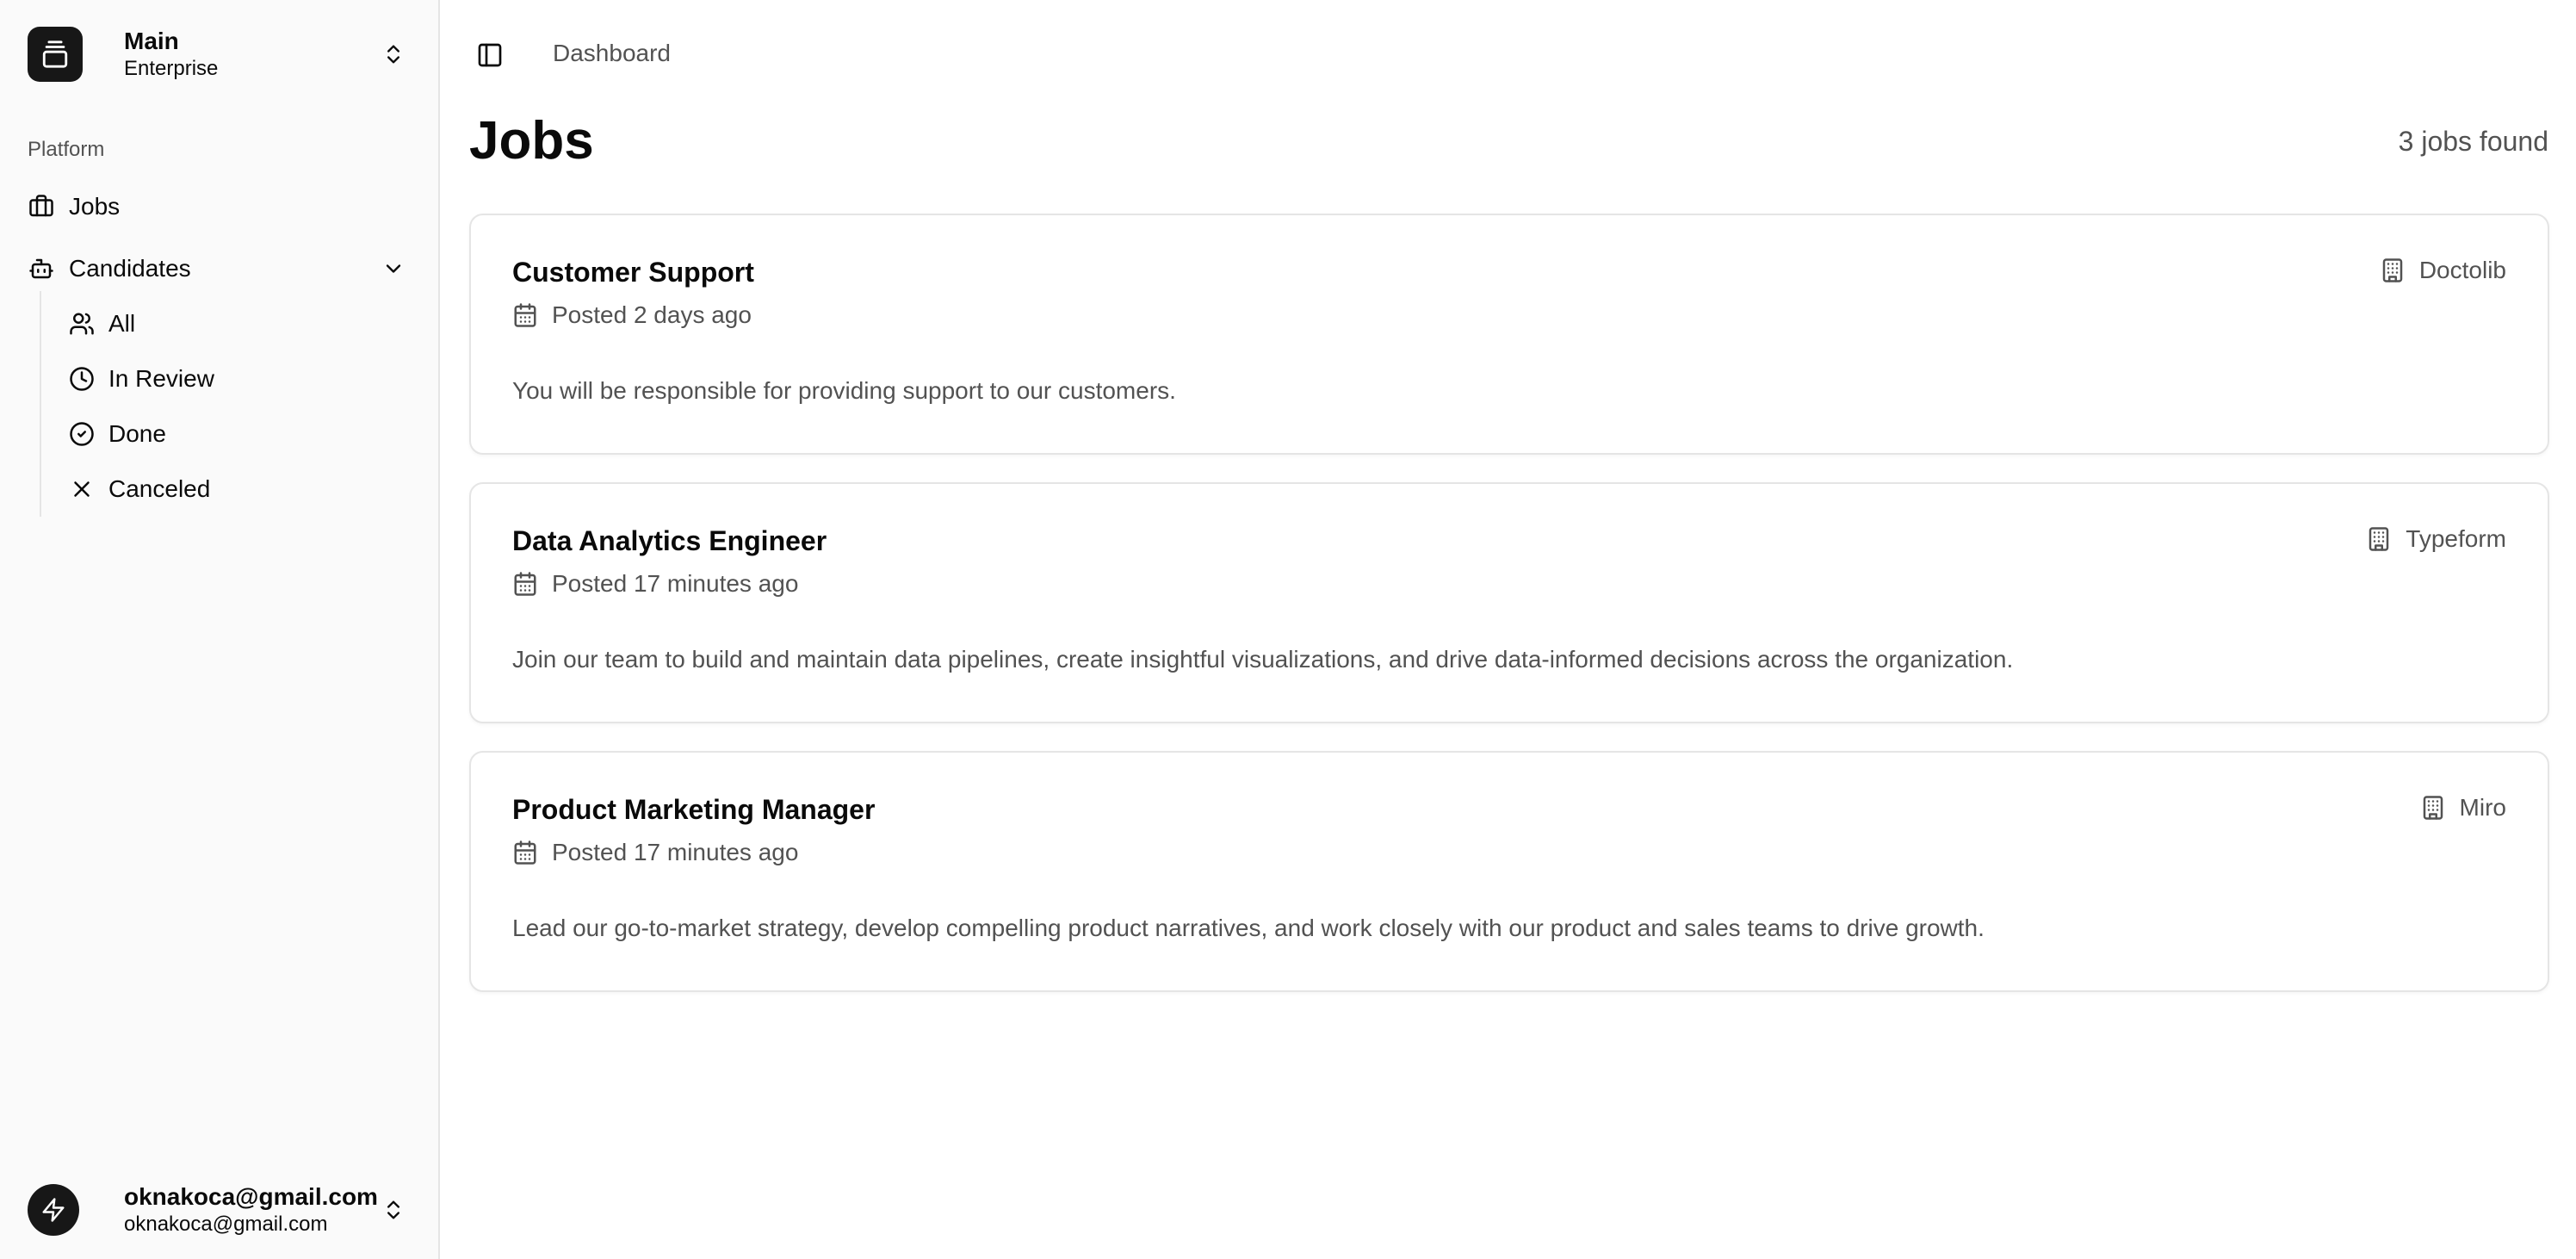 This screenshot has width=2576, height=1259. Describe the element at coordinates (2473, 141) in the screenshot. I see `jobs-count: 3 jobs found` at that location.